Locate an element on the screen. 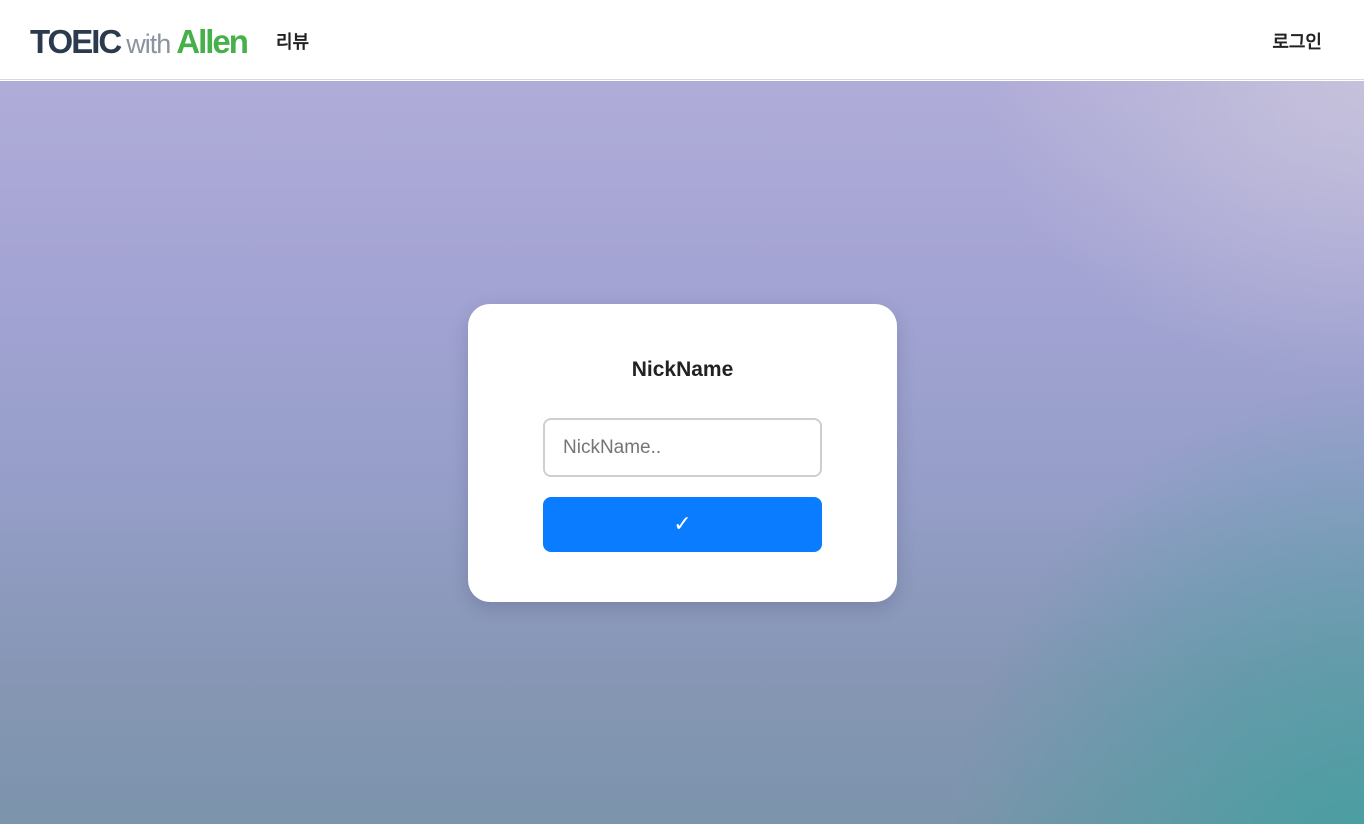  site-logo: TOEIC with Allen is located at coordinates (139, 43).